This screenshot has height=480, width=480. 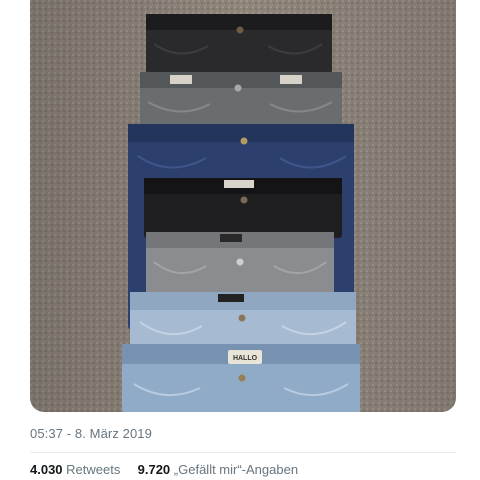 What do you see at coordinates (91, 433) in the screenshot?
I see `tweet-timestamp: 05:37 - 8. März 2019` at bounding box center [91, 433].